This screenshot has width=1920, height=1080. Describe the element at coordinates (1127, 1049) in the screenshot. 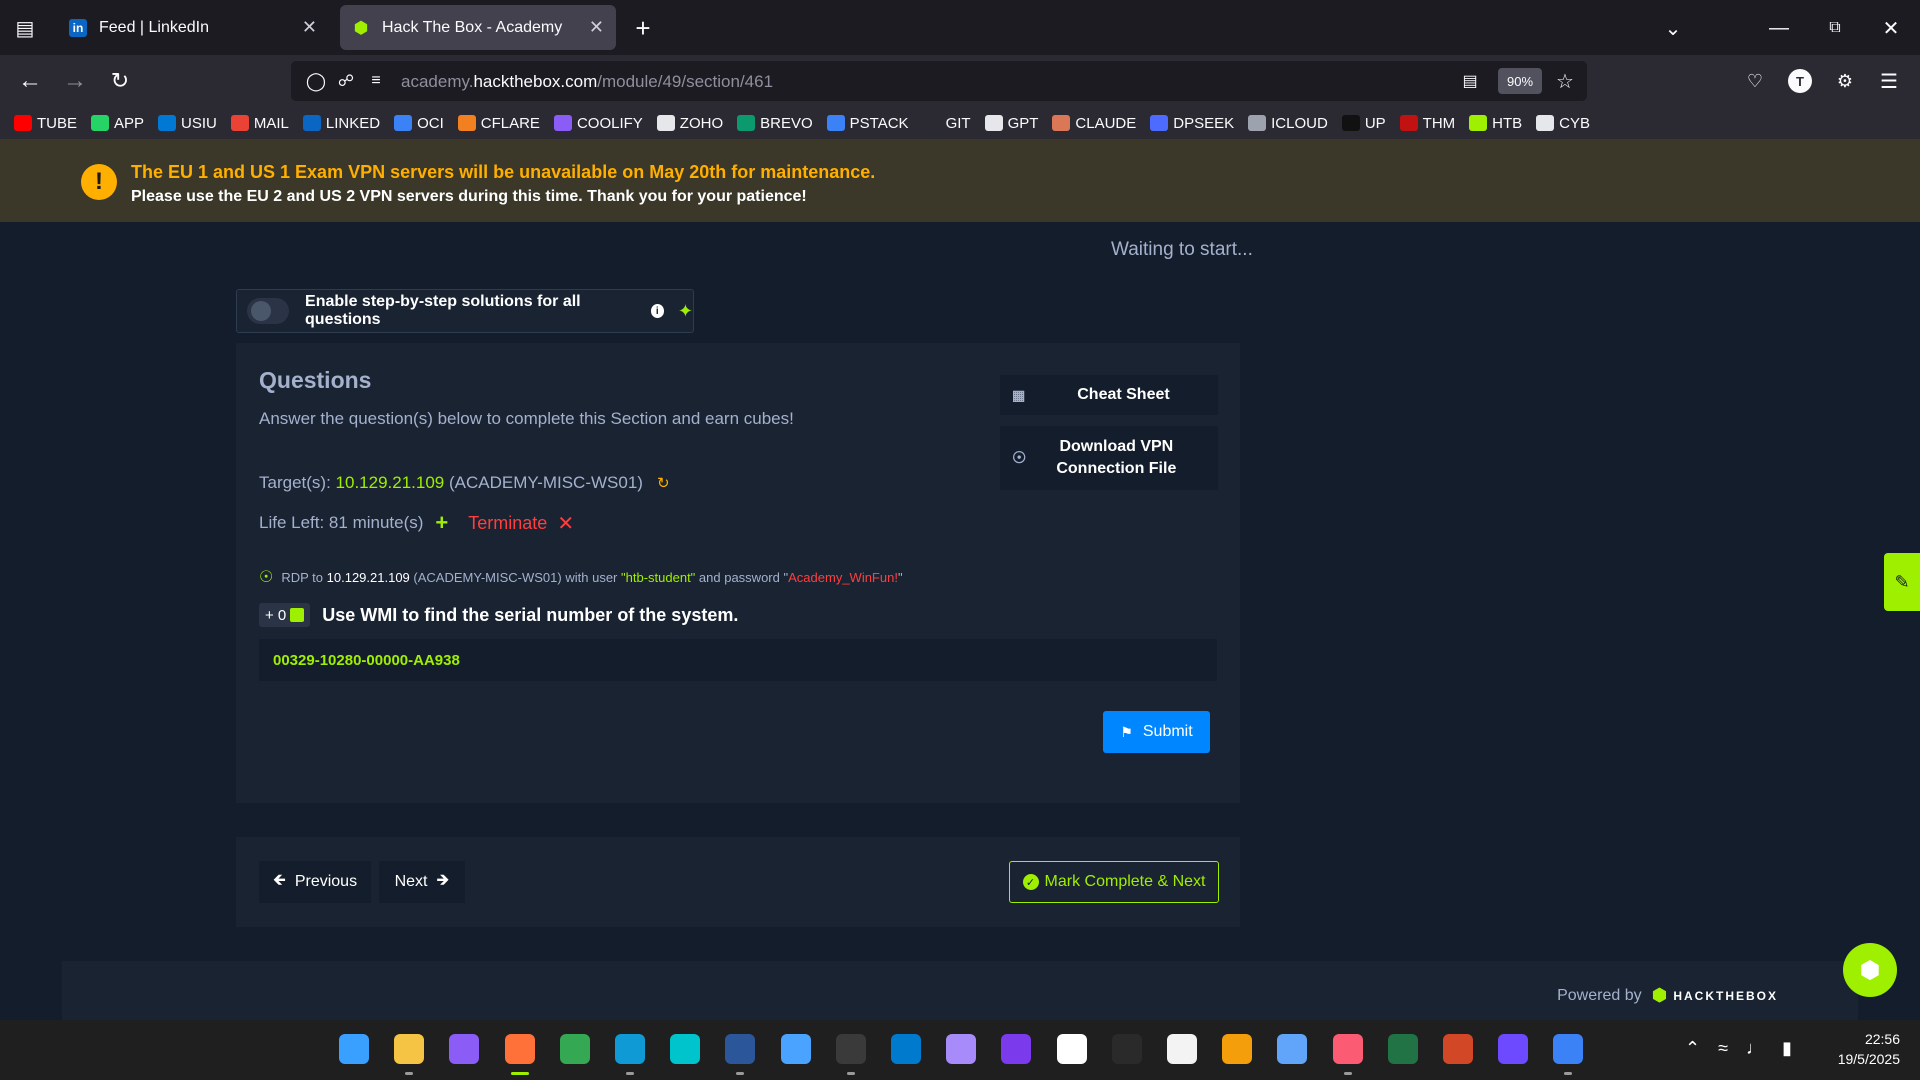

I see `obs-icon` at that location.